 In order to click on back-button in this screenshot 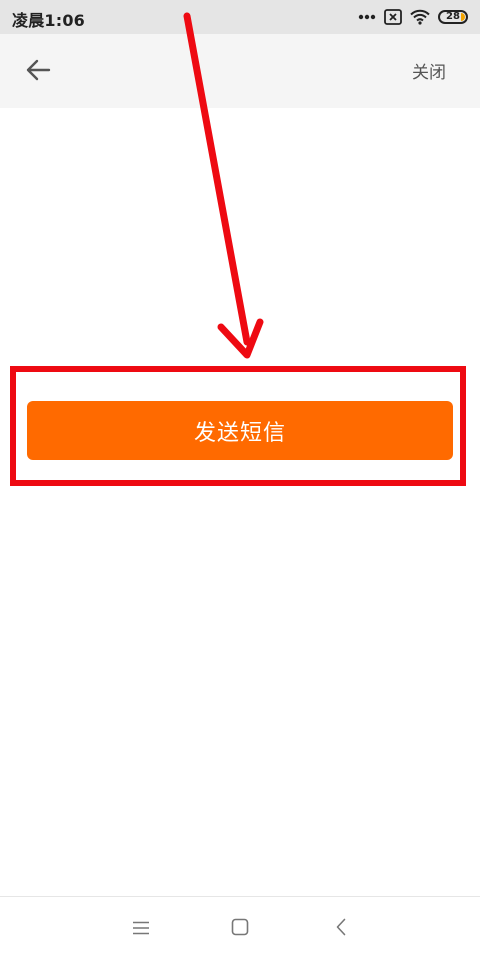, I will do `click(38, 72)`.